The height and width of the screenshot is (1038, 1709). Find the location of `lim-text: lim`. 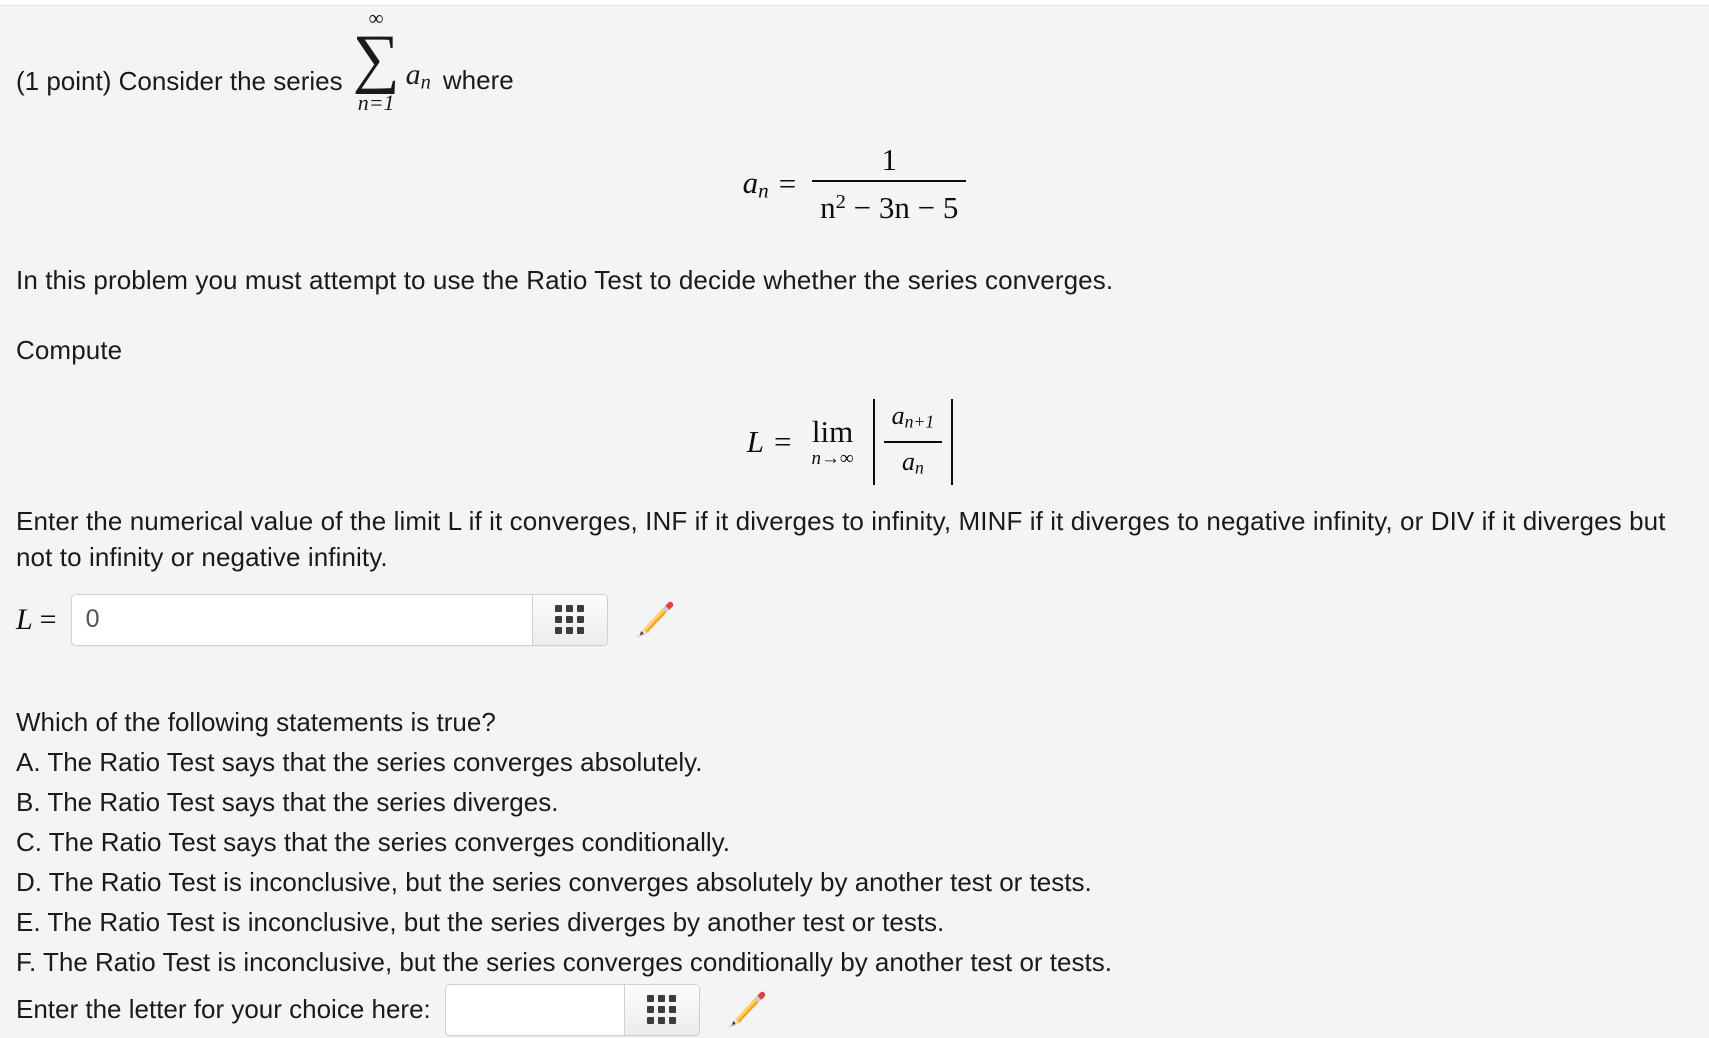

lim-text: lim is located at coordinates (832, 431).